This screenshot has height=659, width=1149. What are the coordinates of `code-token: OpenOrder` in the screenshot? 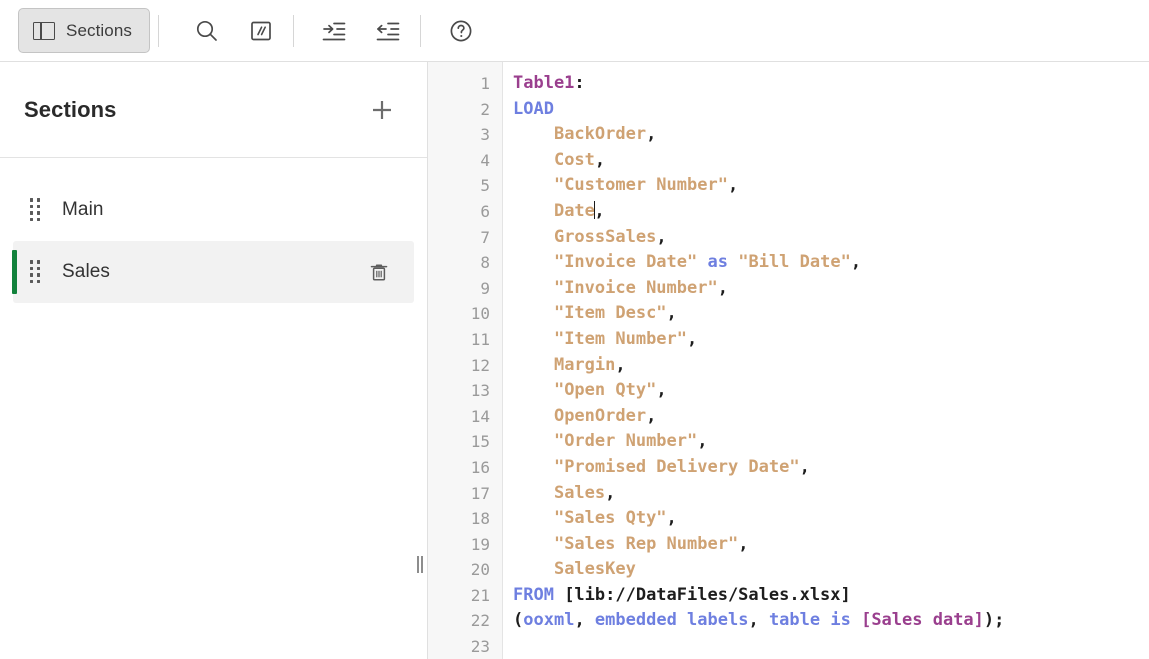 It's located at (600, 415).